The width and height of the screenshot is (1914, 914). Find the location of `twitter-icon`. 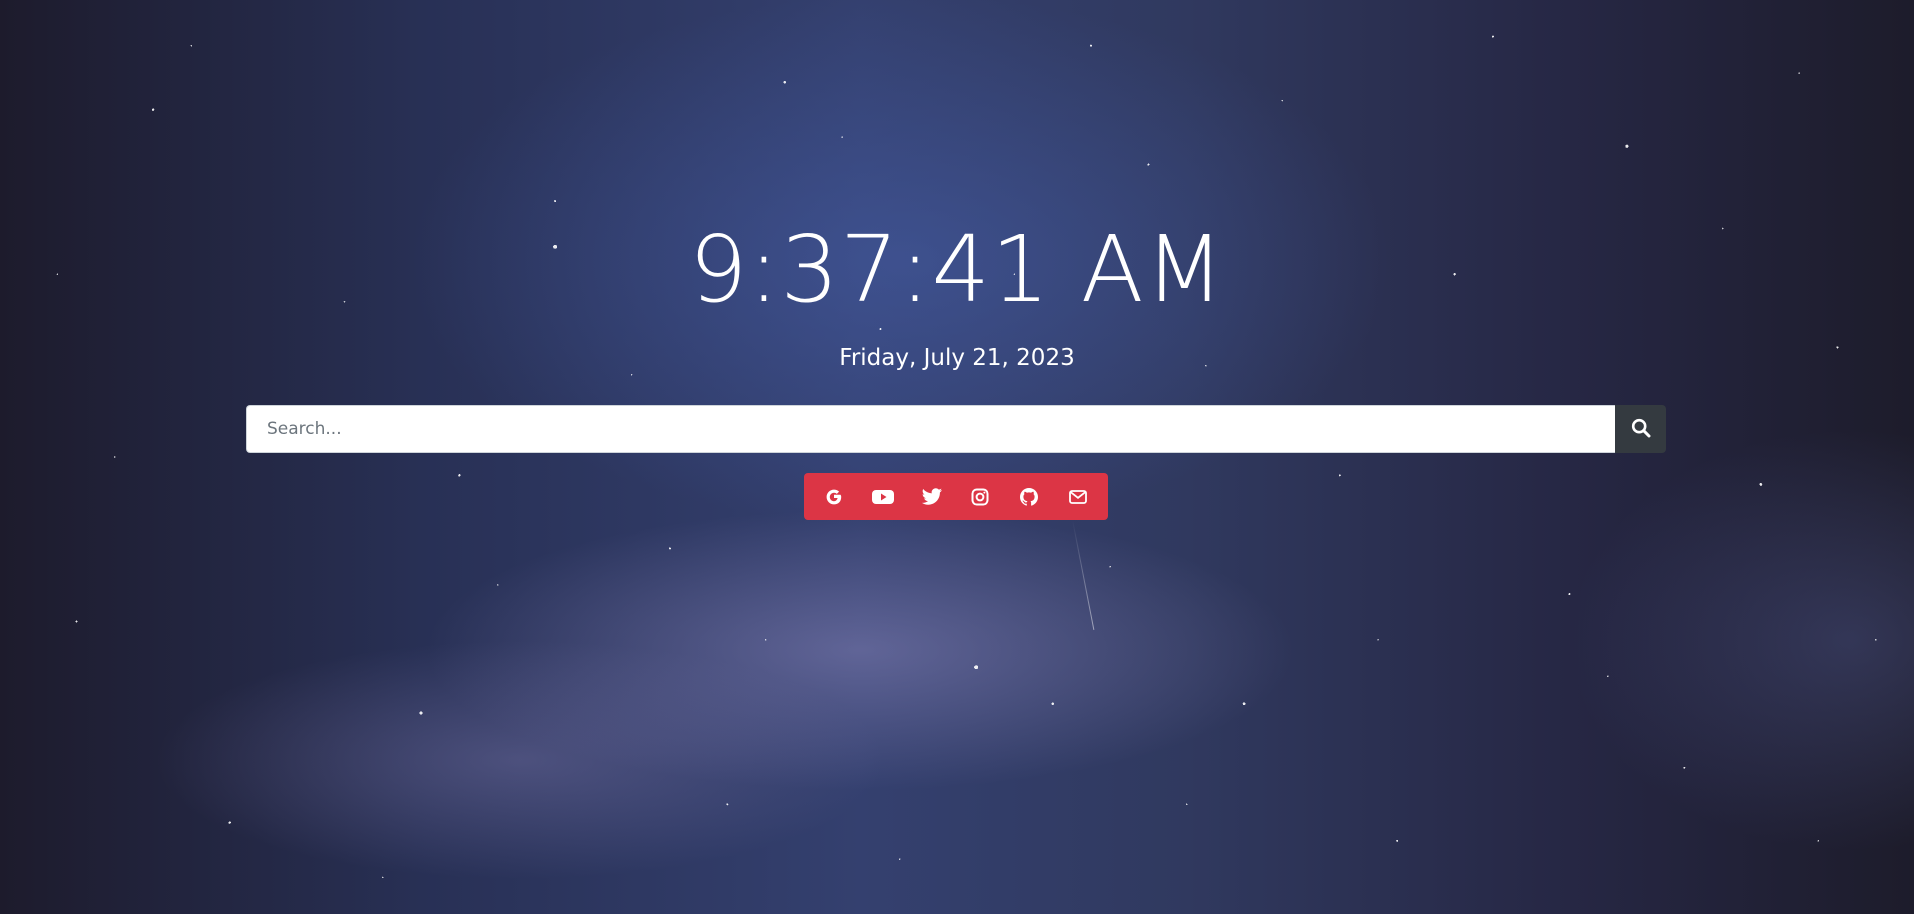

twitter-icon is located at coordinates (932, 497).